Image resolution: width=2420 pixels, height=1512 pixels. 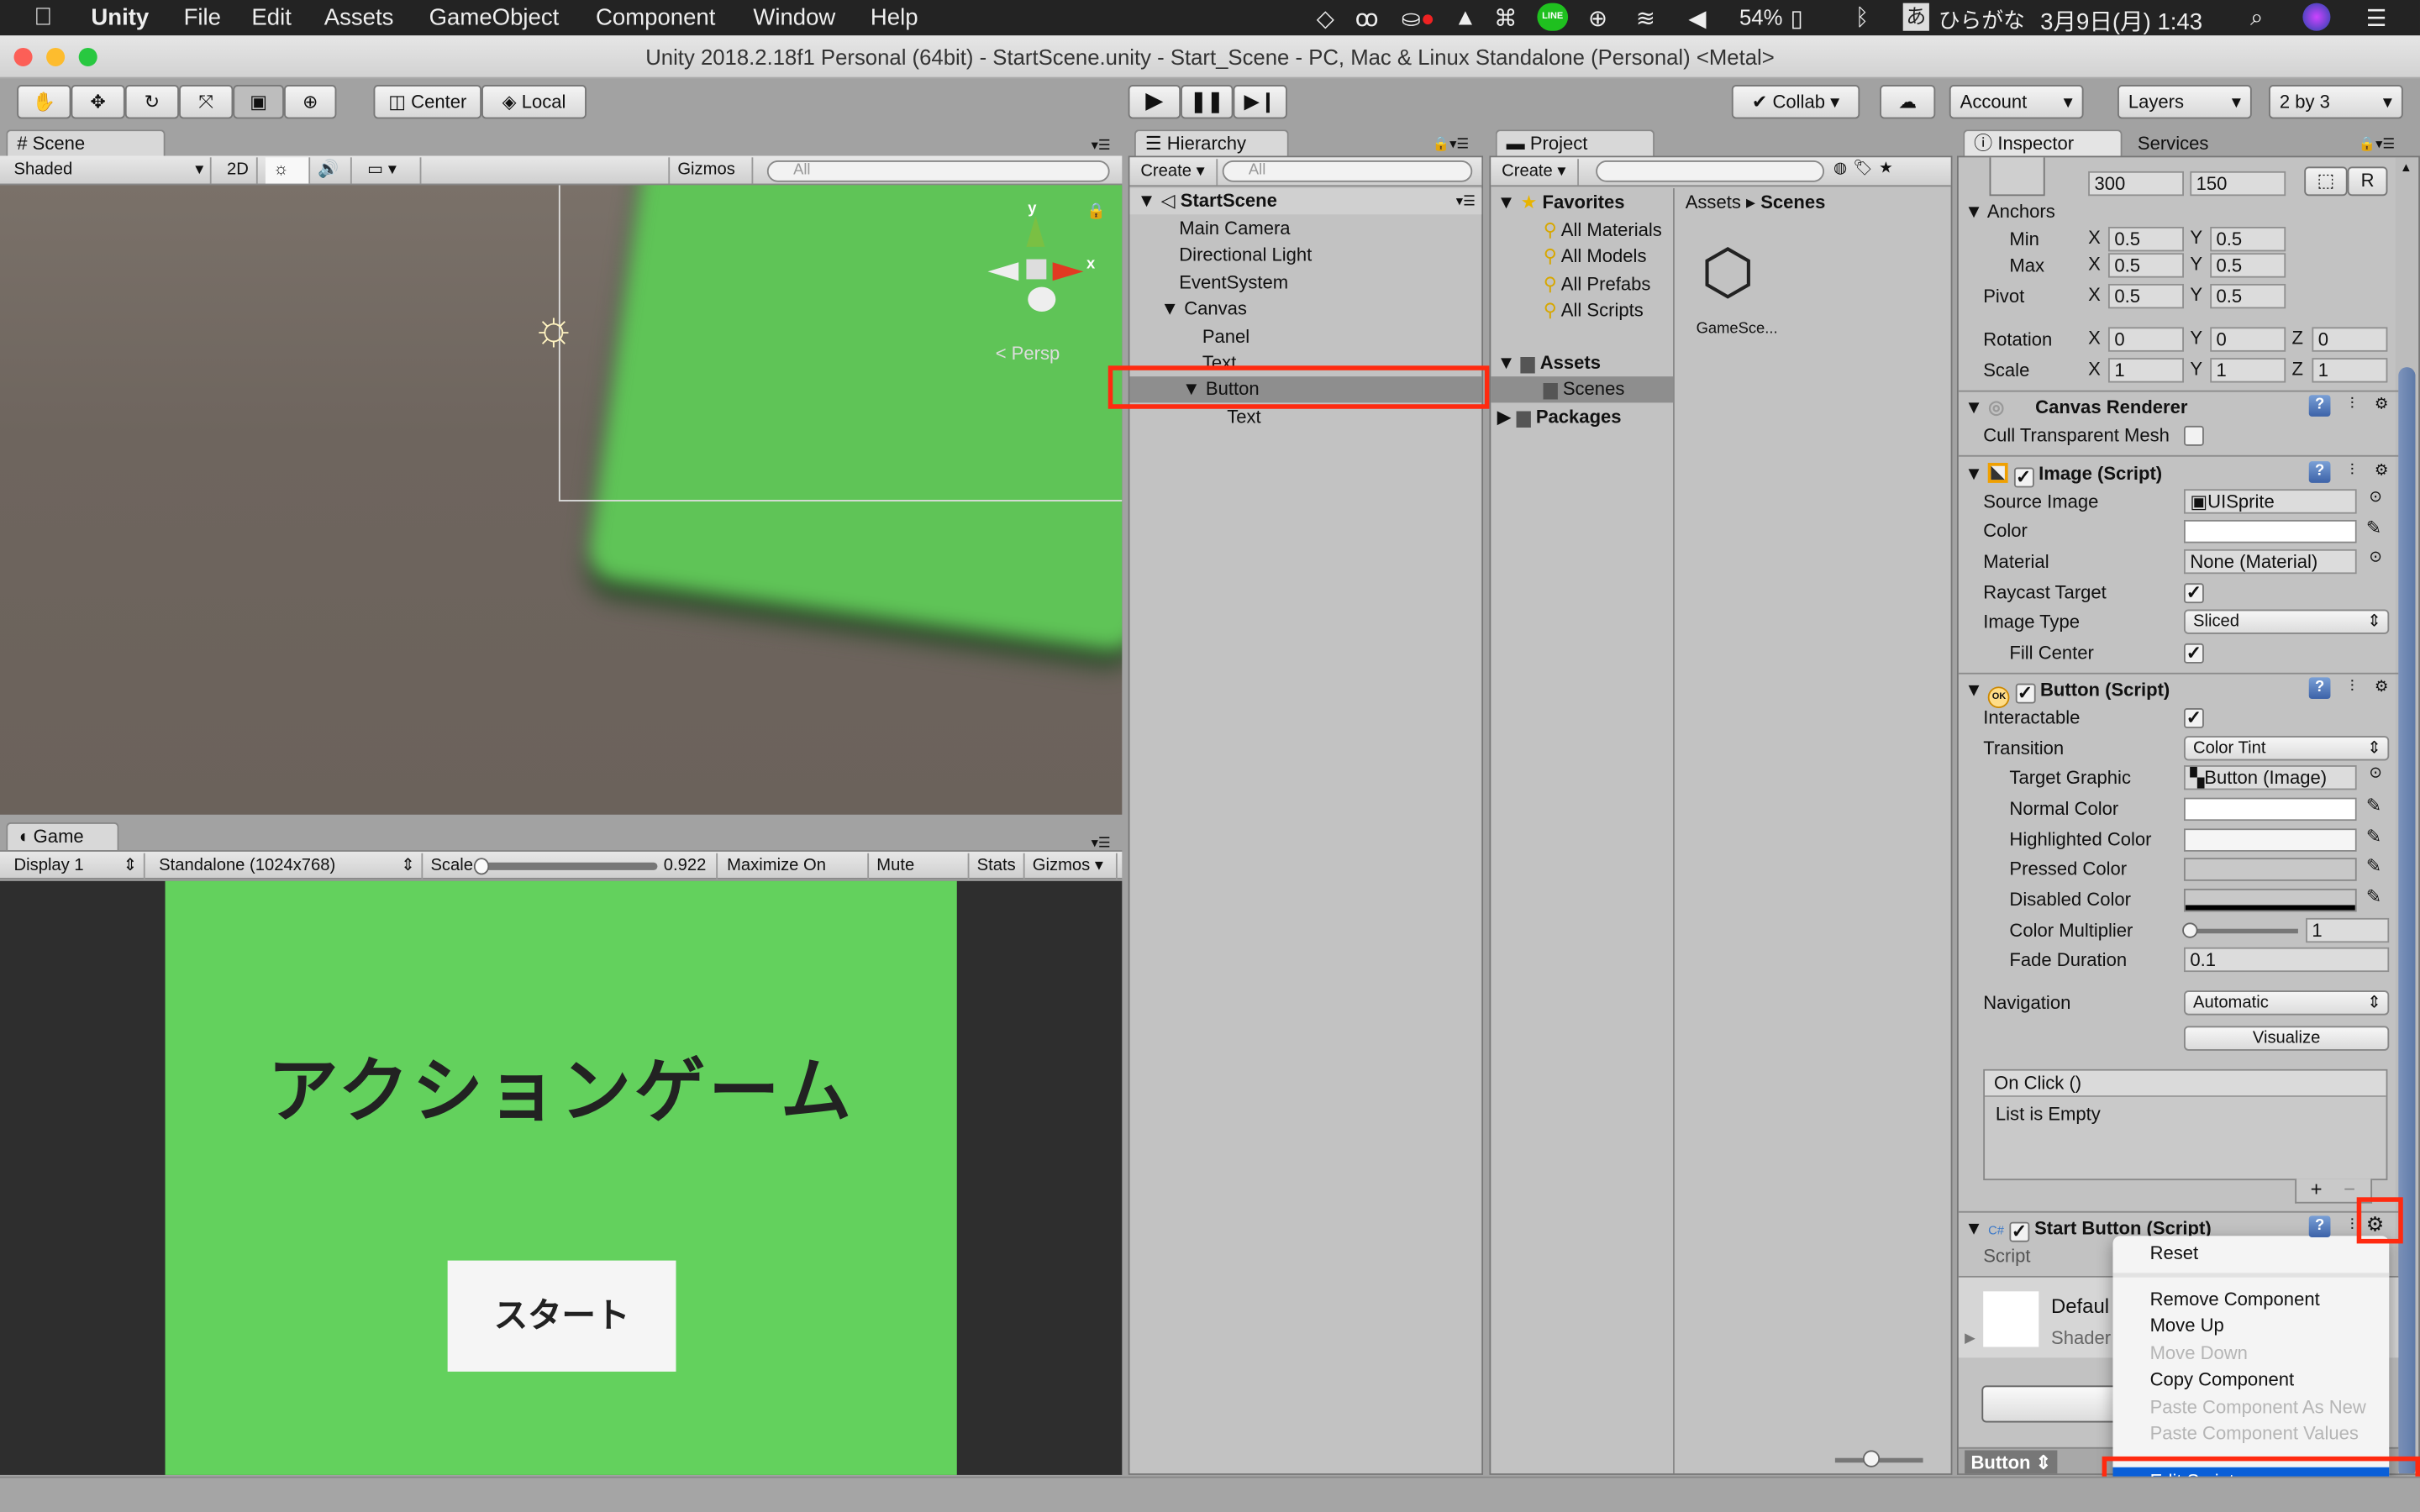 I want to click on account-dropdown: Account ▾, so click(x=2016, y=102).